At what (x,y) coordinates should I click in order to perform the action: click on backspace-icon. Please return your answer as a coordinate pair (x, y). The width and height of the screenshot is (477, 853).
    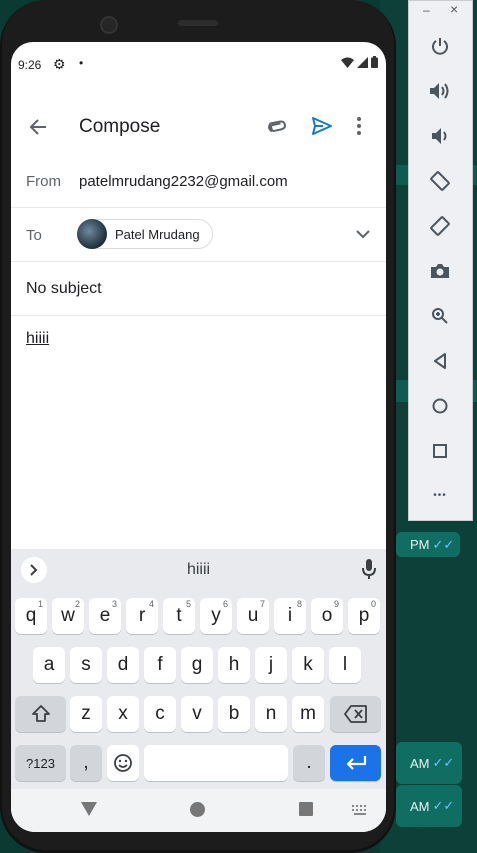
    Looking at the image, I should click on (355, 714).